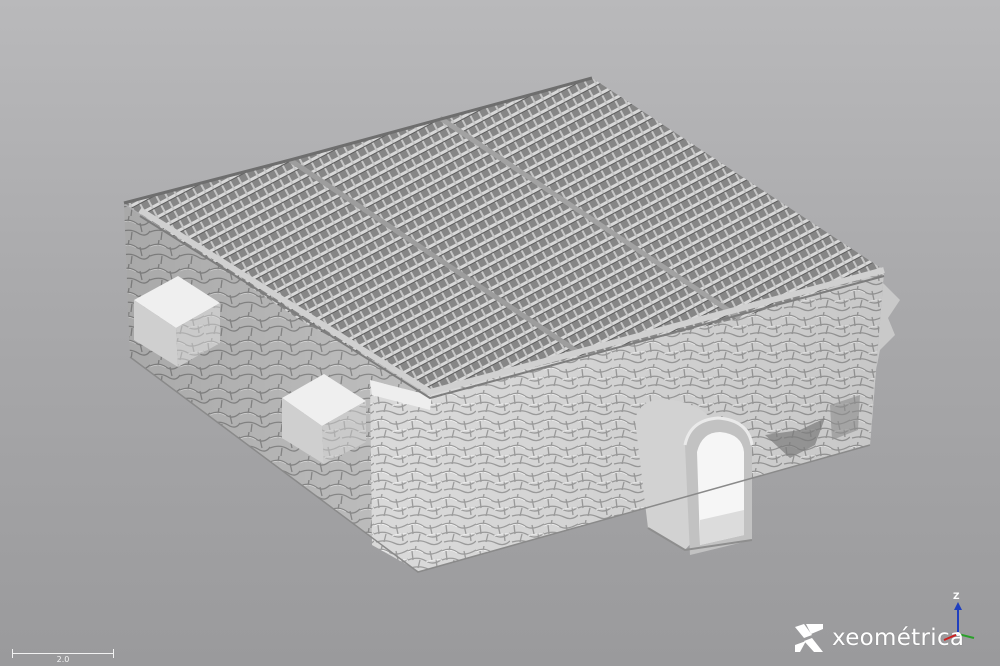 The height and width of the screenshot is (666, 1000). I want to click on scale-bar-line, so click(63, 653).